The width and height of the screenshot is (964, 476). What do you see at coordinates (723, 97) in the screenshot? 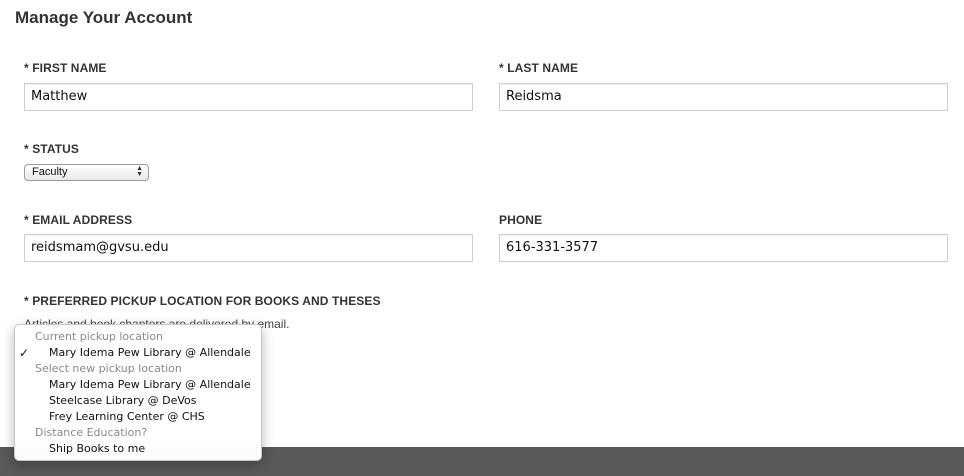
I see `last-name-field: Reidsma` at bounding box center [723, 97].